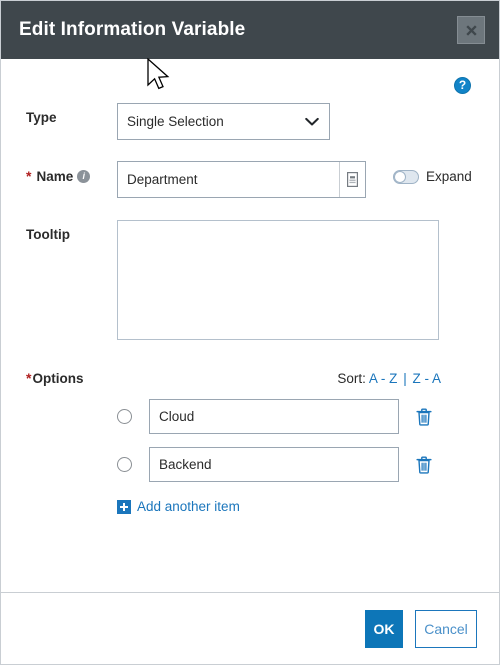  What do you see at coordinates (71, 231) in the screenshot?
I see `tooltip-label: Tooltip` at bounding box center [71, 231].